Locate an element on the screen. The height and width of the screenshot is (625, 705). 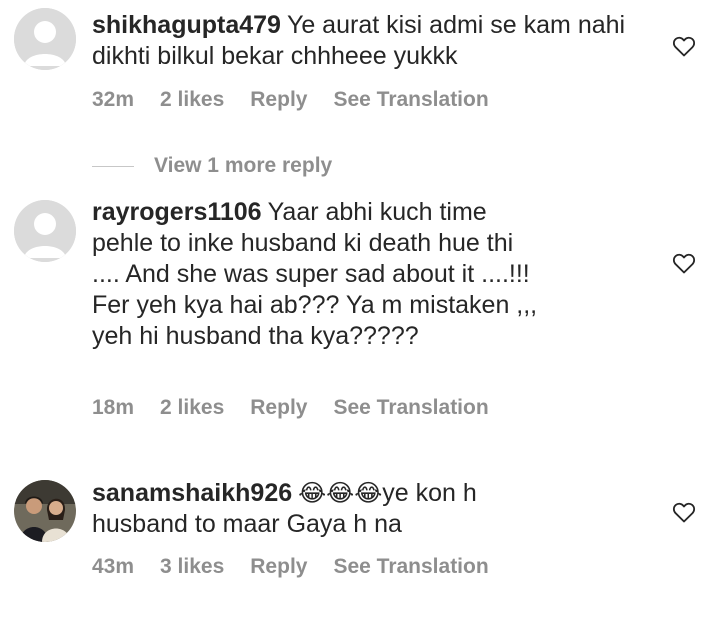
likes-count: 3 likes is located at coordinates (192, 566).